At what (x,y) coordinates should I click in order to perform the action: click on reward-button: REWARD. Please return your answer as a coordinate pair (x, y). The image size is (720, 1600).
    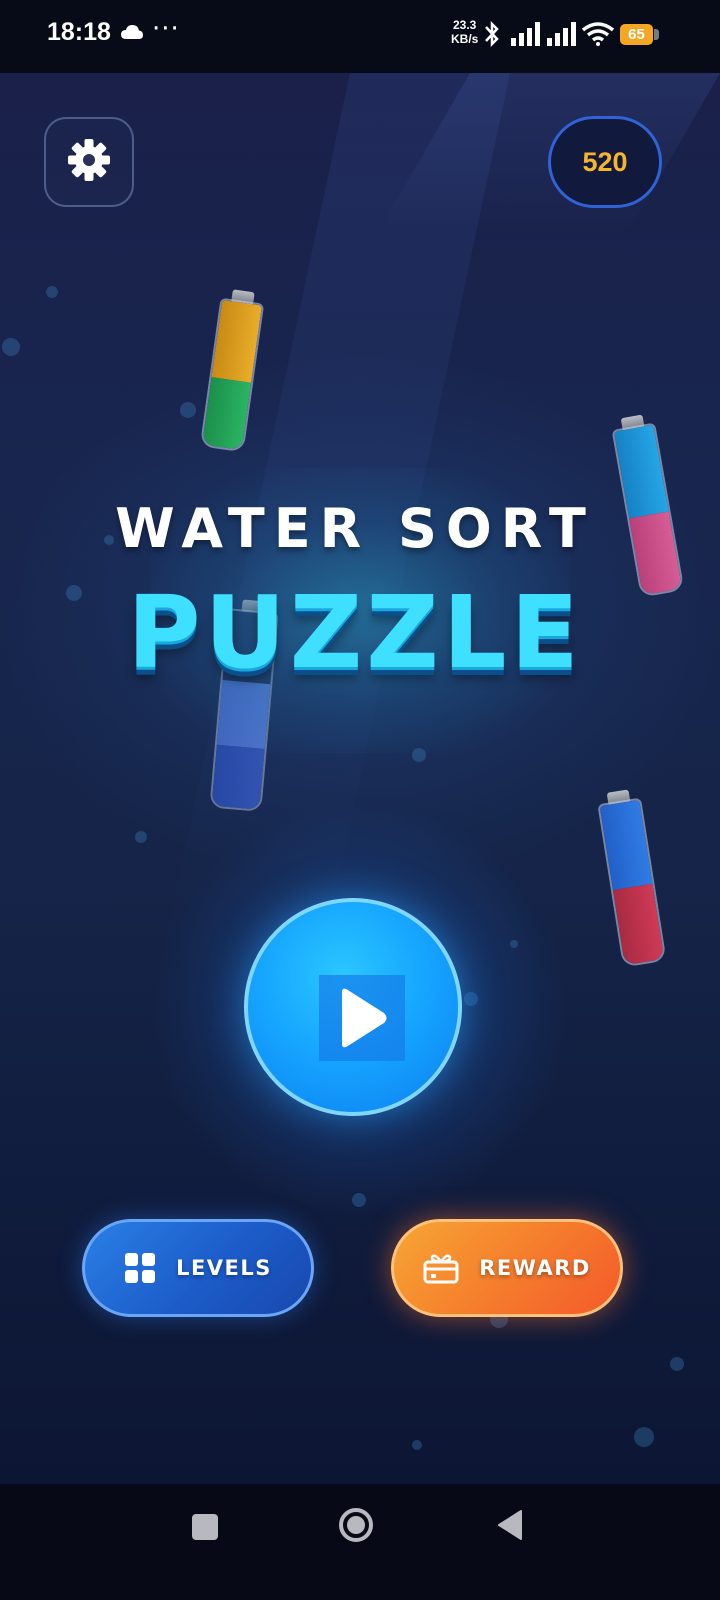
    Looking at the image, I should click on (507, 1268).